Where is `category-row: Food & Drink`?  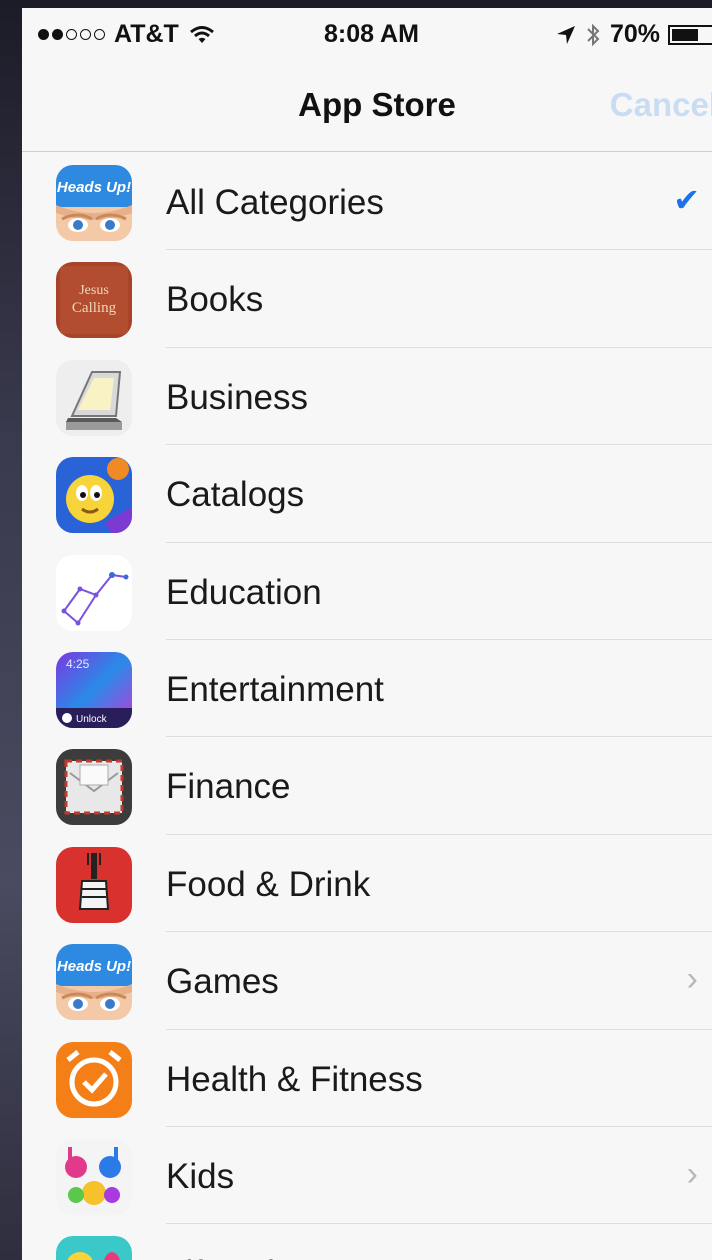
category-row: Food & Drink is located at coordinates (367, 884).